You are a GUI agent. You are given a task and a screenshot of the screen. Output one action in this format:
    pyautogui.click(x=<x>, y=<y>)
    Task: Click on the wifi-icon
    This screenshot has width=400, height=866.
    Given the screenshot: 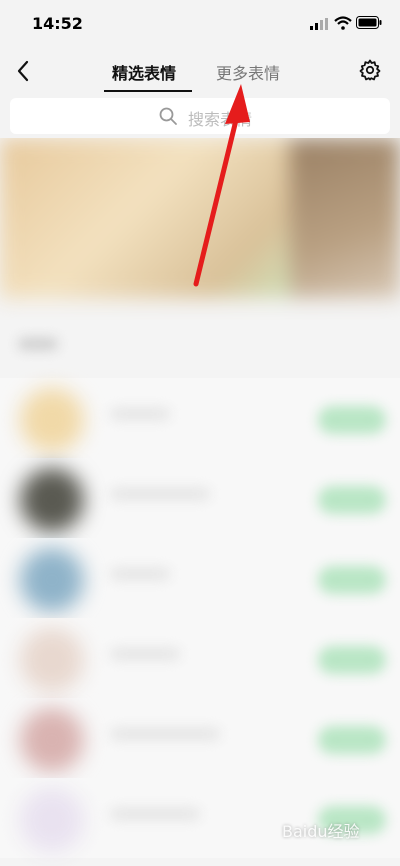 What is the action you would take?
    pyautogui.click(x=343, y=23)
    